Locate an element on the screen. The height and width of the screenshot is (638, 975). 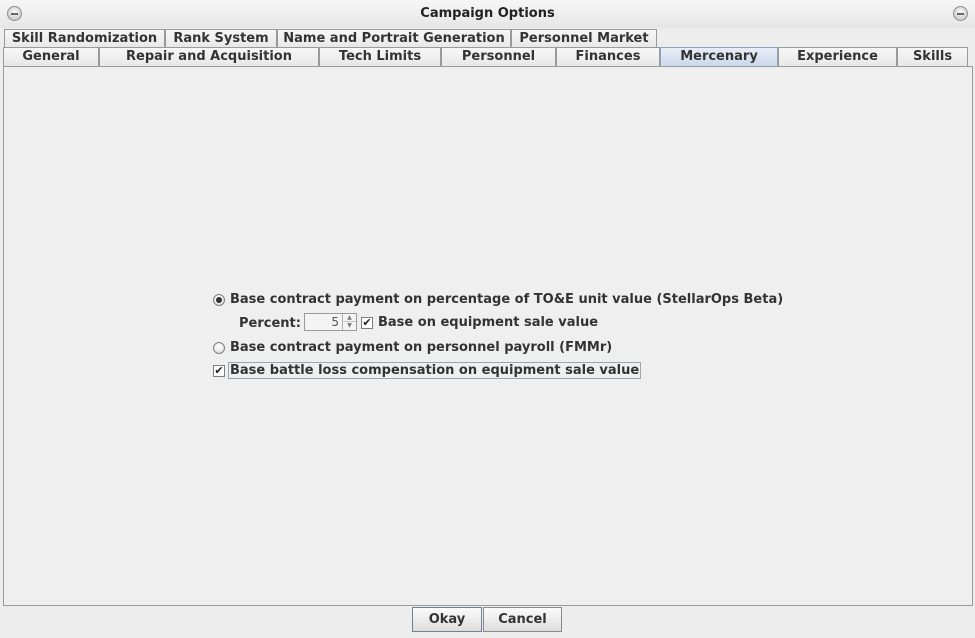
equipment-sale-checkbox: ✔ is located at coordinates (367, 323).